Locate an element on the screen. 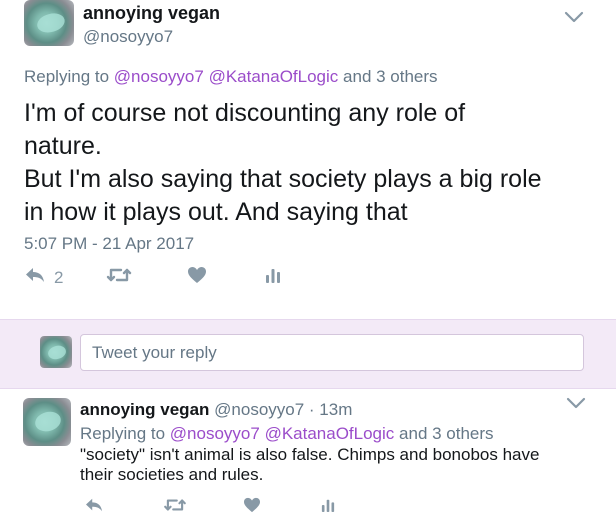  user-handle-and-time: @nosoyyo7 · 13m is located at coordinates (283, 409).